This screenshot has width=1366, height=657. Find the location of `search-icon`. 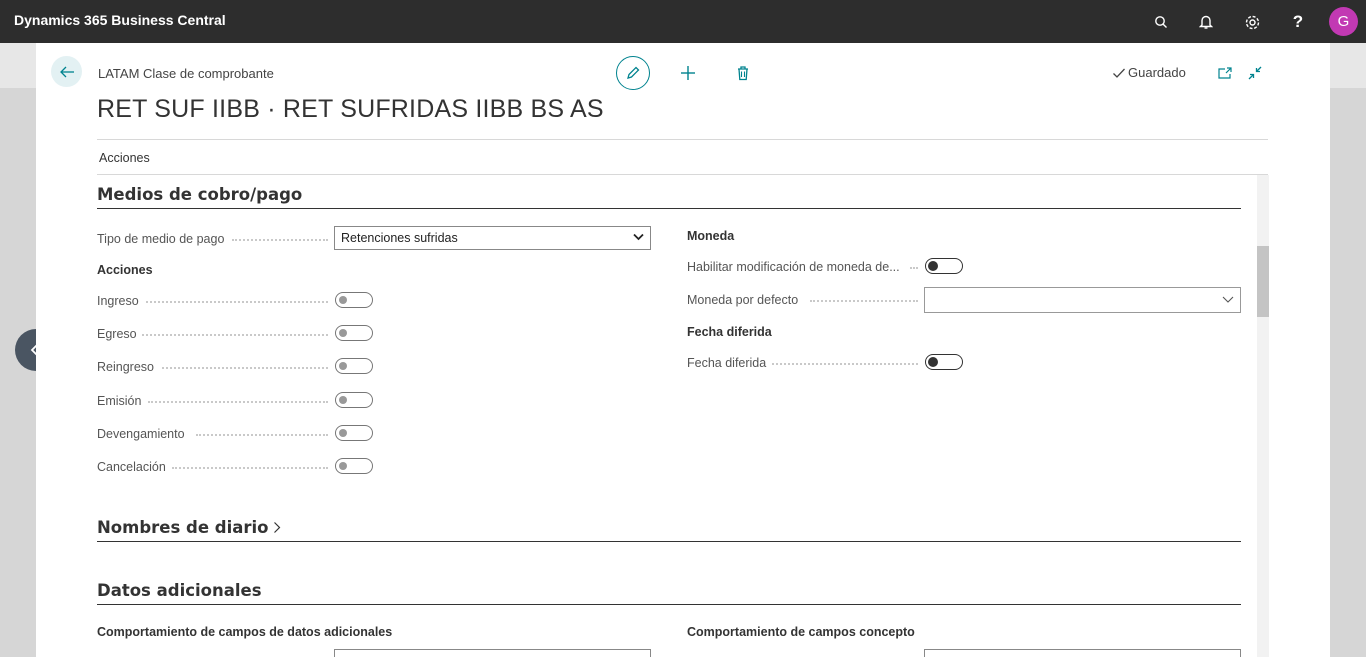

search-icon is located at coordinates (1161, 22).